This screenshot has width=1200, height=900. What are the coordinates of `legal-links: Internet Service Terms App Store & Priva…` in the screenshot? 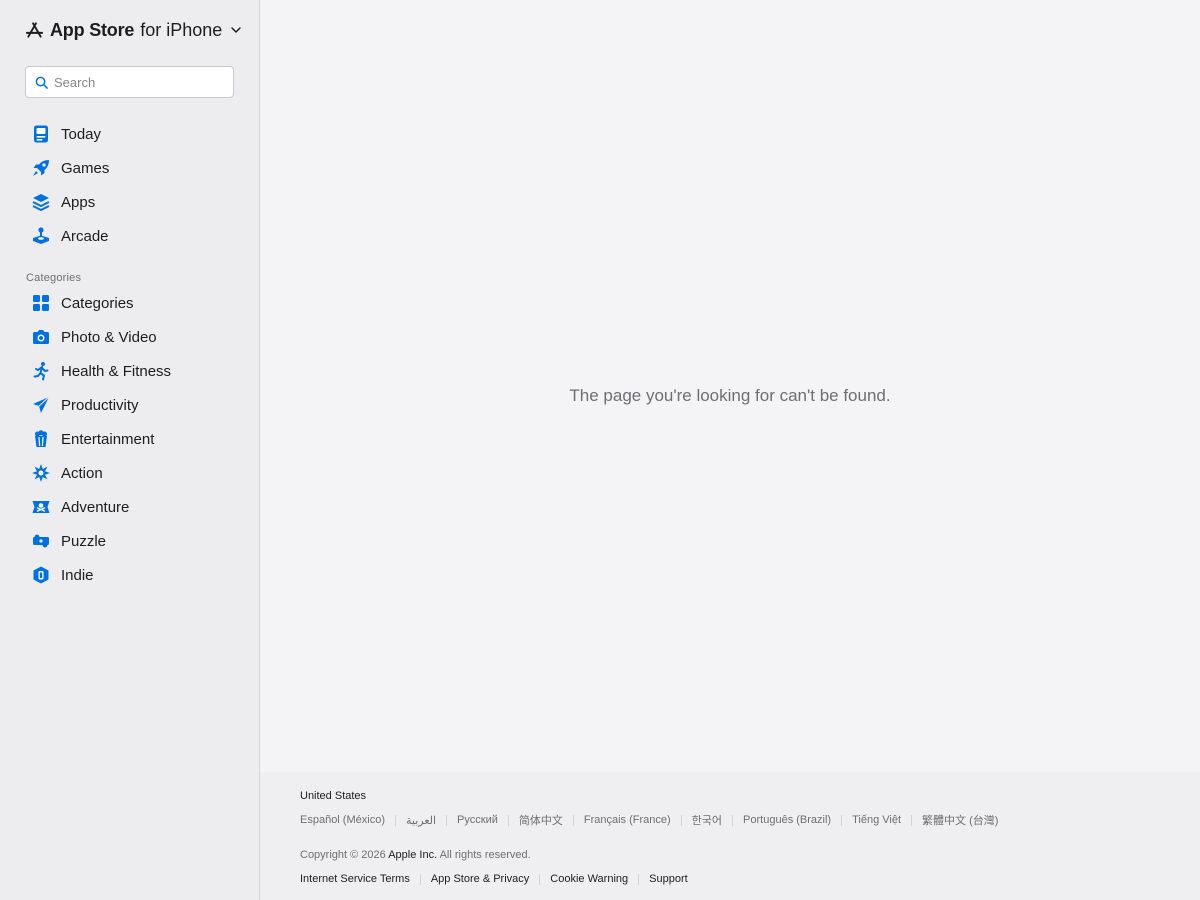 It's located at (494, 879).